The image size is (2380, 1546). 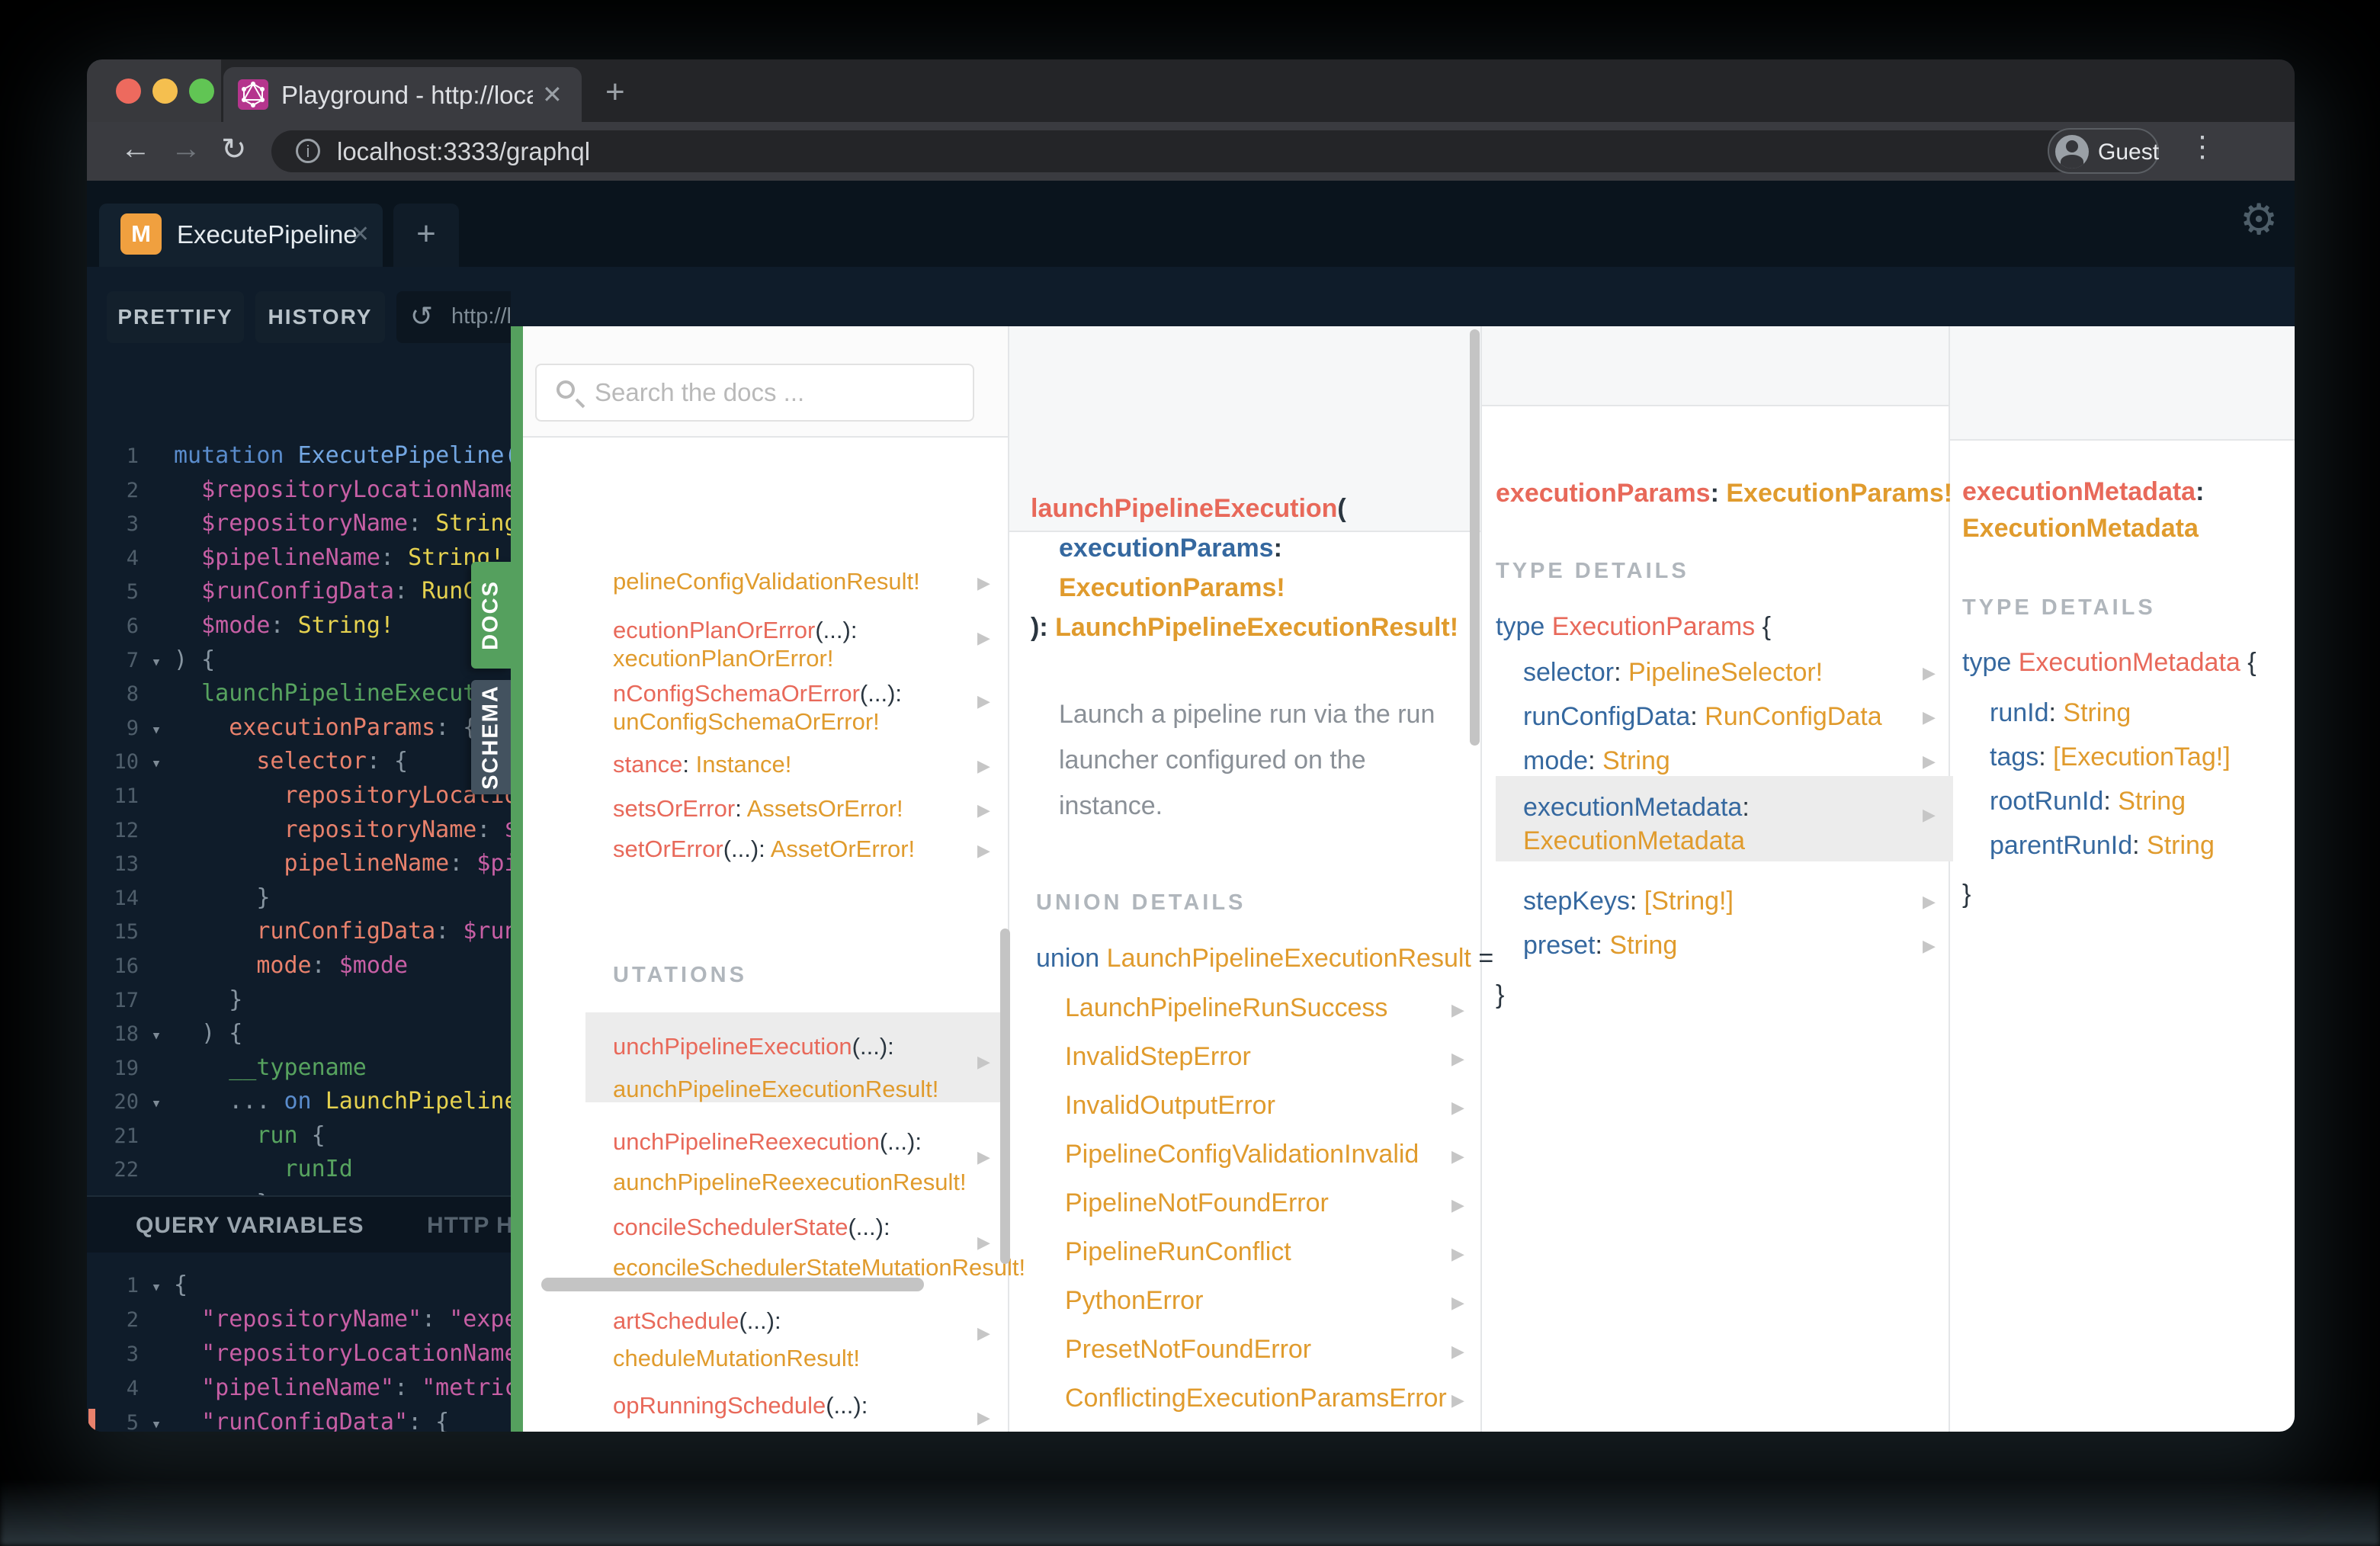 What do you see at coordinates (453, 317) in the screenshot?
I see `endpoint-input: ↻ http://loc` at bounding box center [453, 317].